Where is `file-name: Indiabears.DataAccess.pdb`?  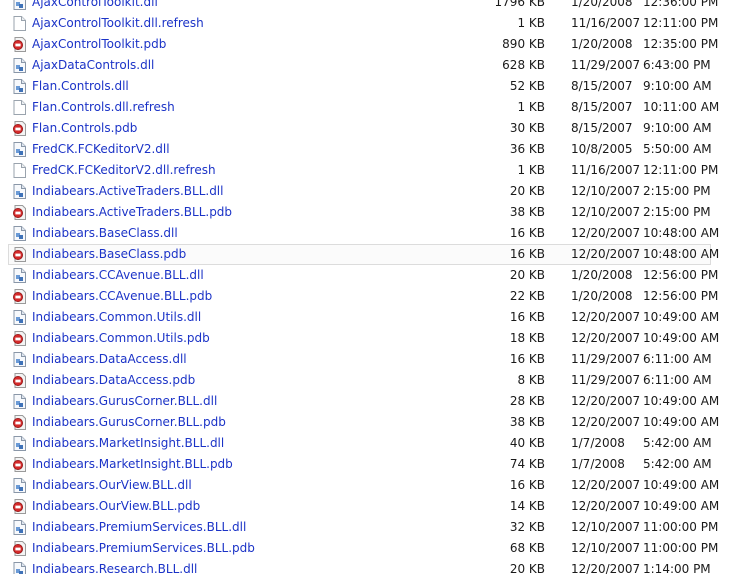
file-name: Indiabears.DataAccess.pdb is located at coordinates (113, 380).